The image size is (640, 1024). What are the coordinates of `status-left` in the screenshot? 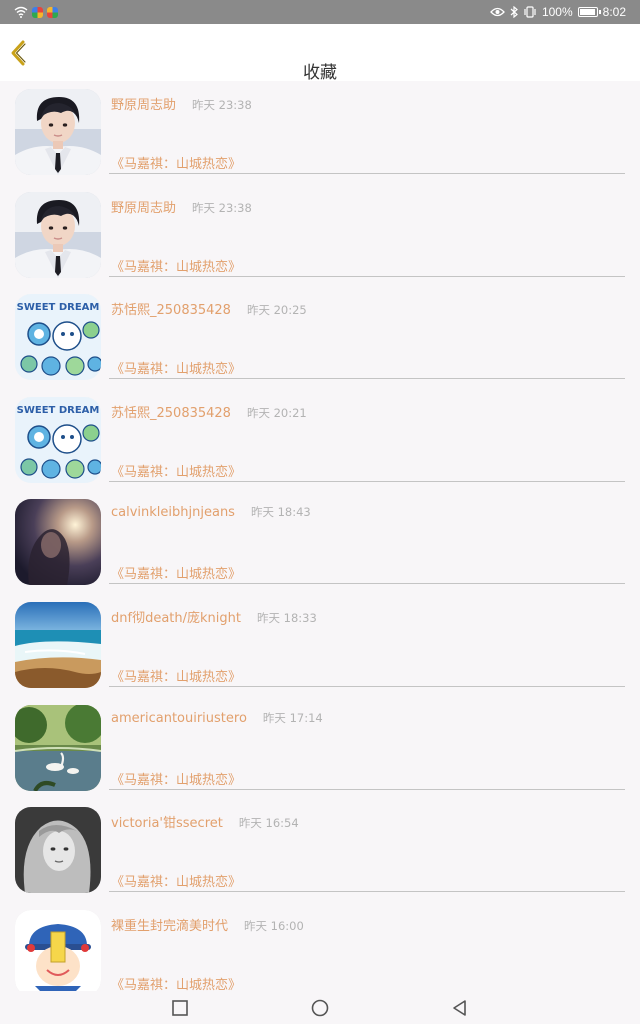 It's located at (36, 12).